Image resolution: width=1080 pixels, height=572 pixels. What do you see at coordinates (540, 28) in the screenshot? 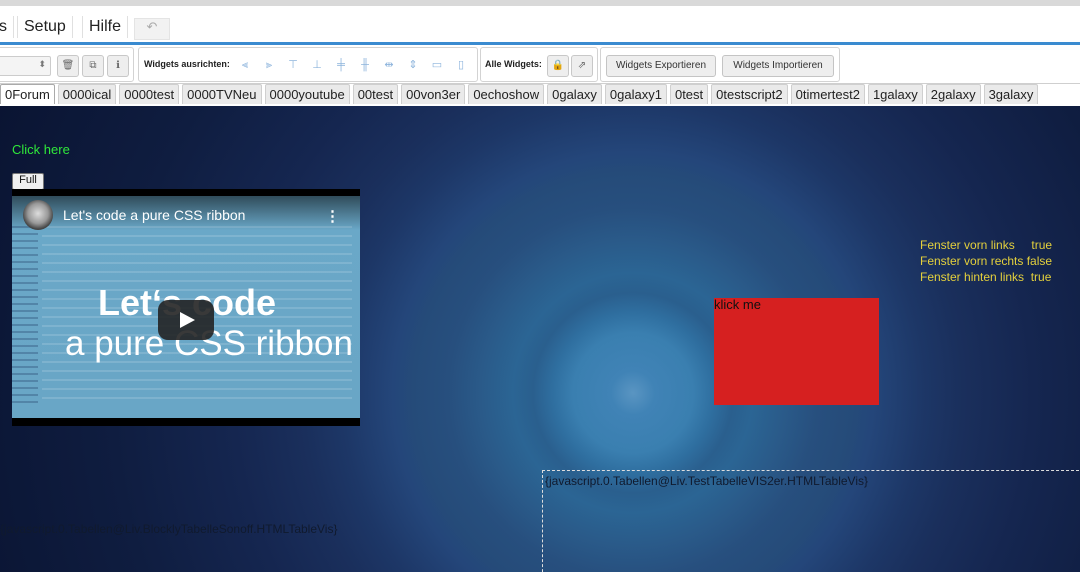
I see `menu-bar: s Setup Hilfe ↶` at bounding box center [540, 28].